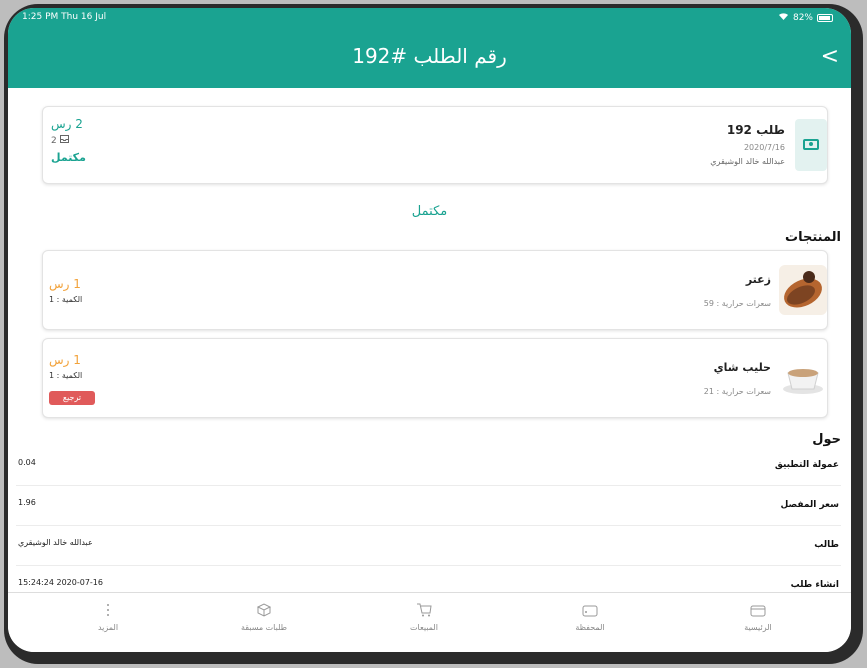 The width and height of the screenshot is (867, 668). What do you see at coordinates (55, 542) in the screenshot?
I see `row-value: عبدالله خالد الوشيقري` at bounding box center [55, 542].